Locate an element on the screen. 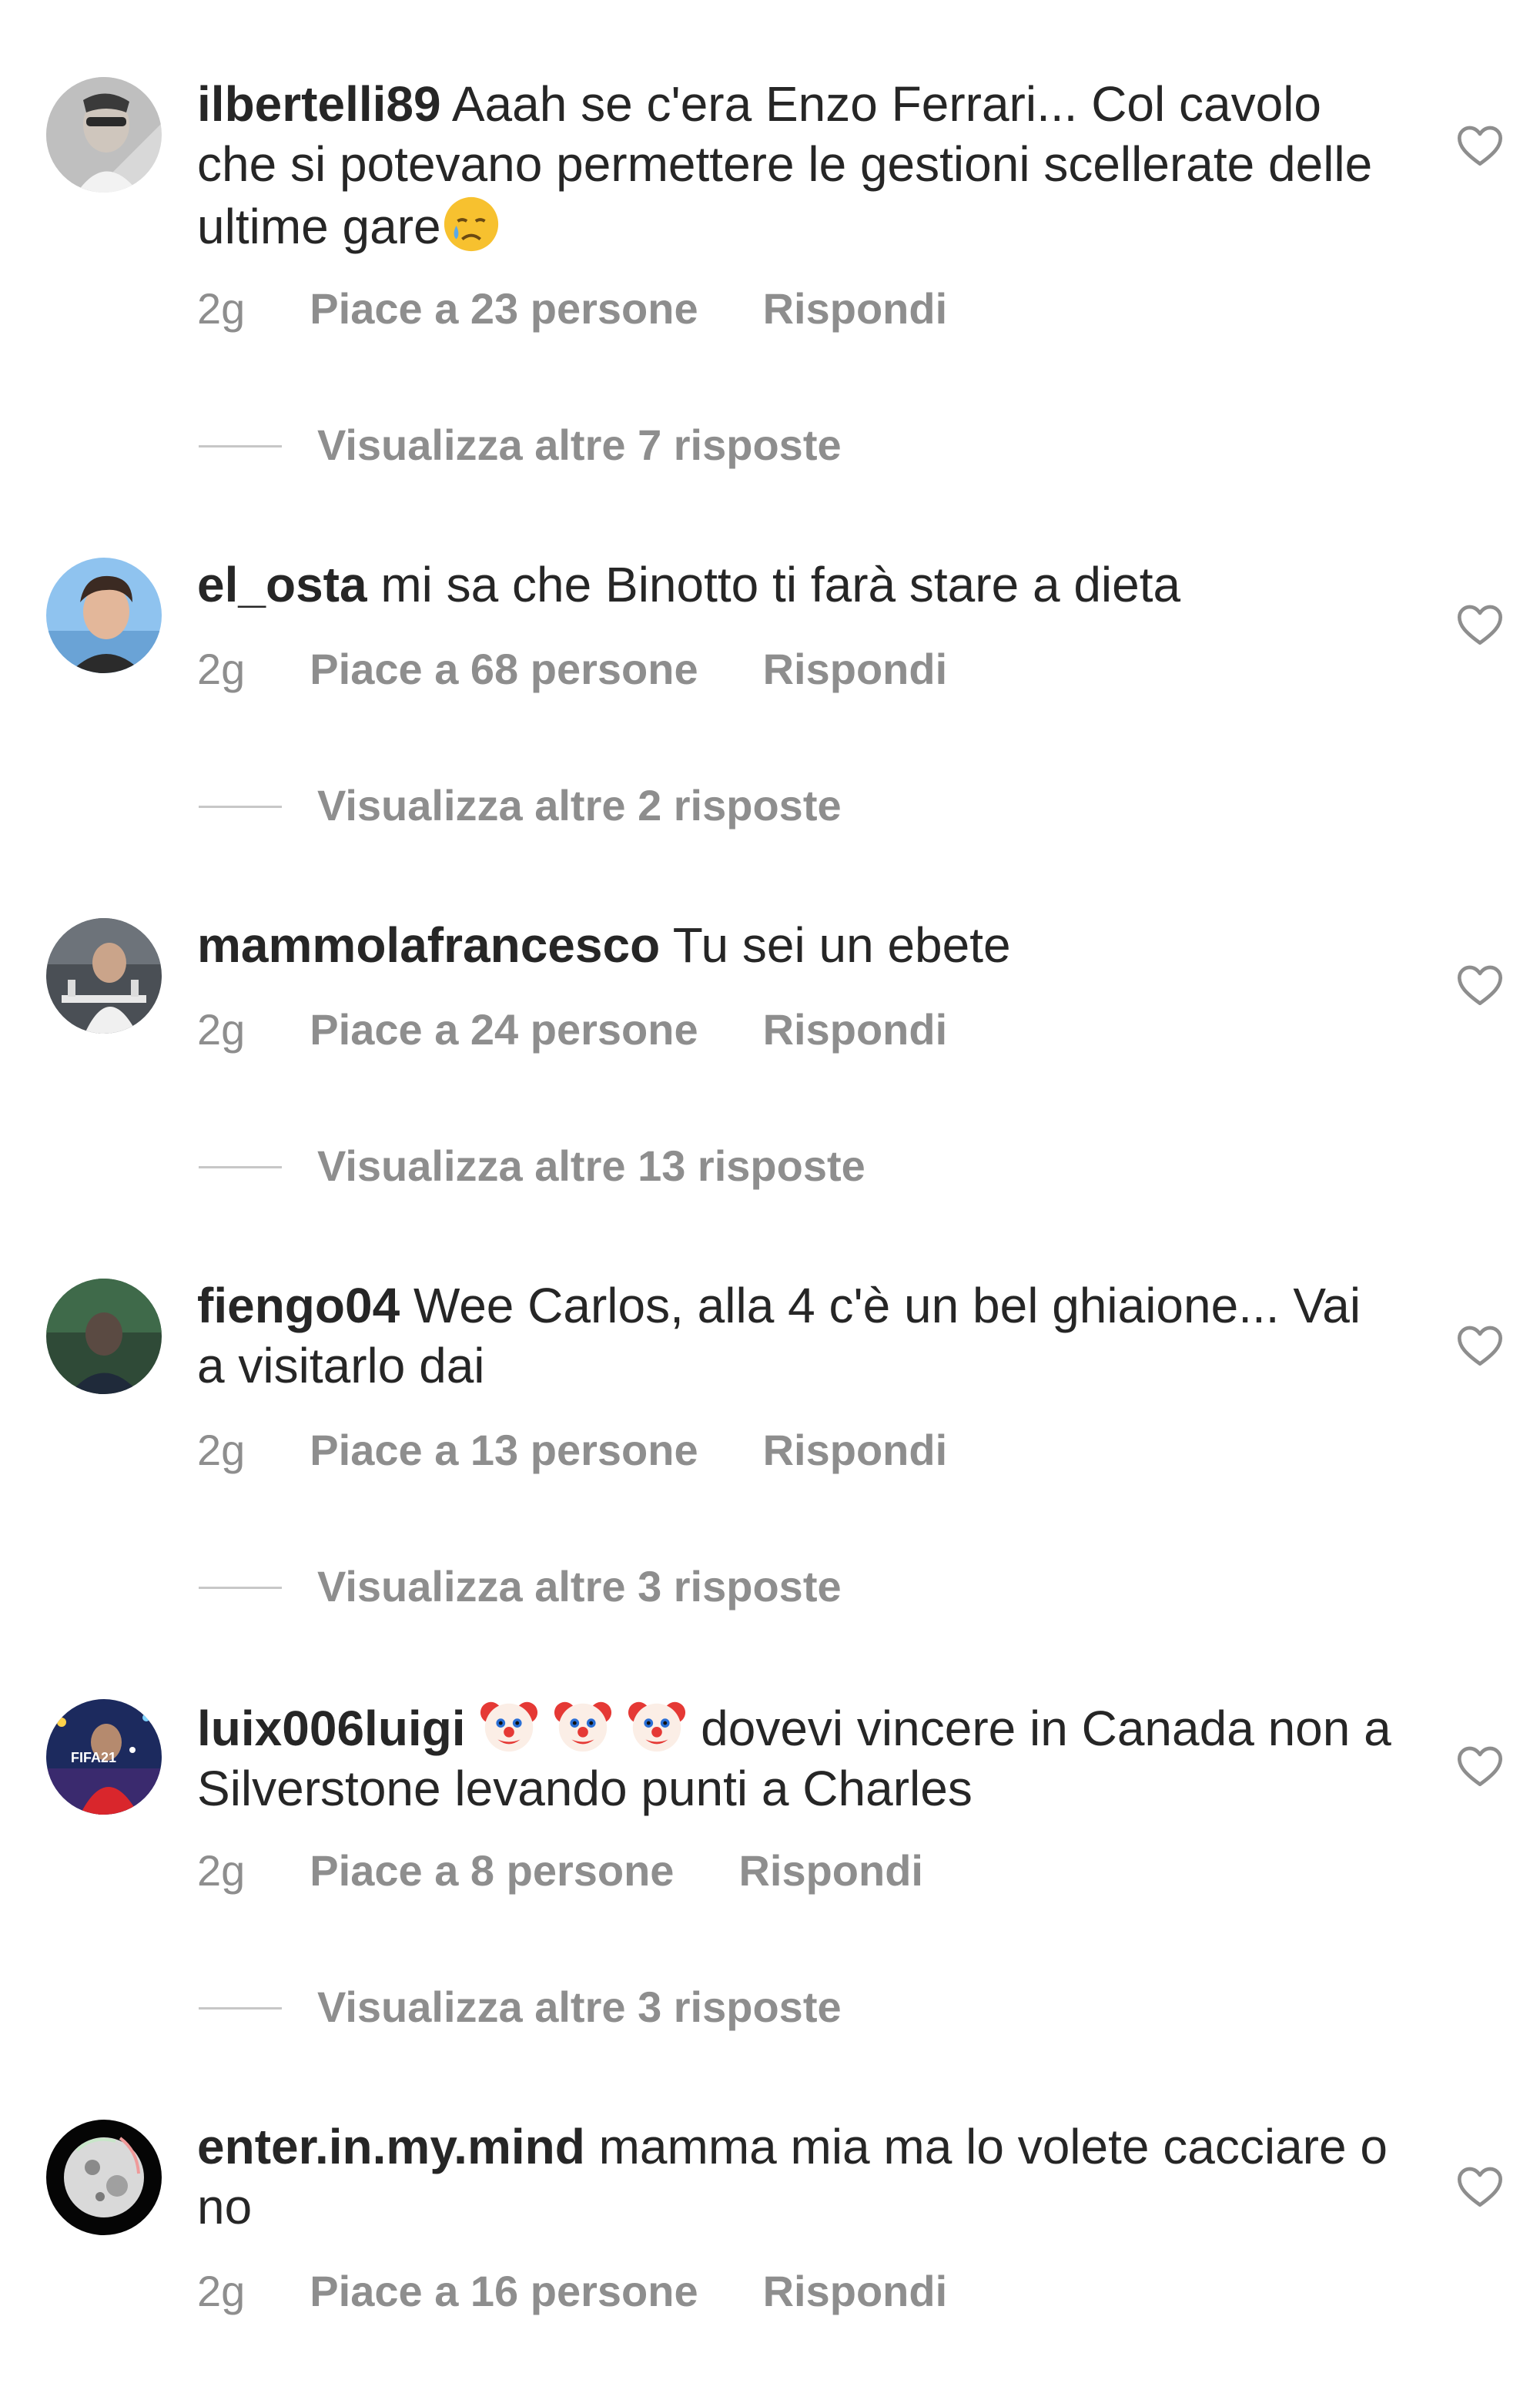 The image size is (1540, 2400). comment-meta: 2g Piace a 13 persone Rispondi is located at coordinates (572, 1450).